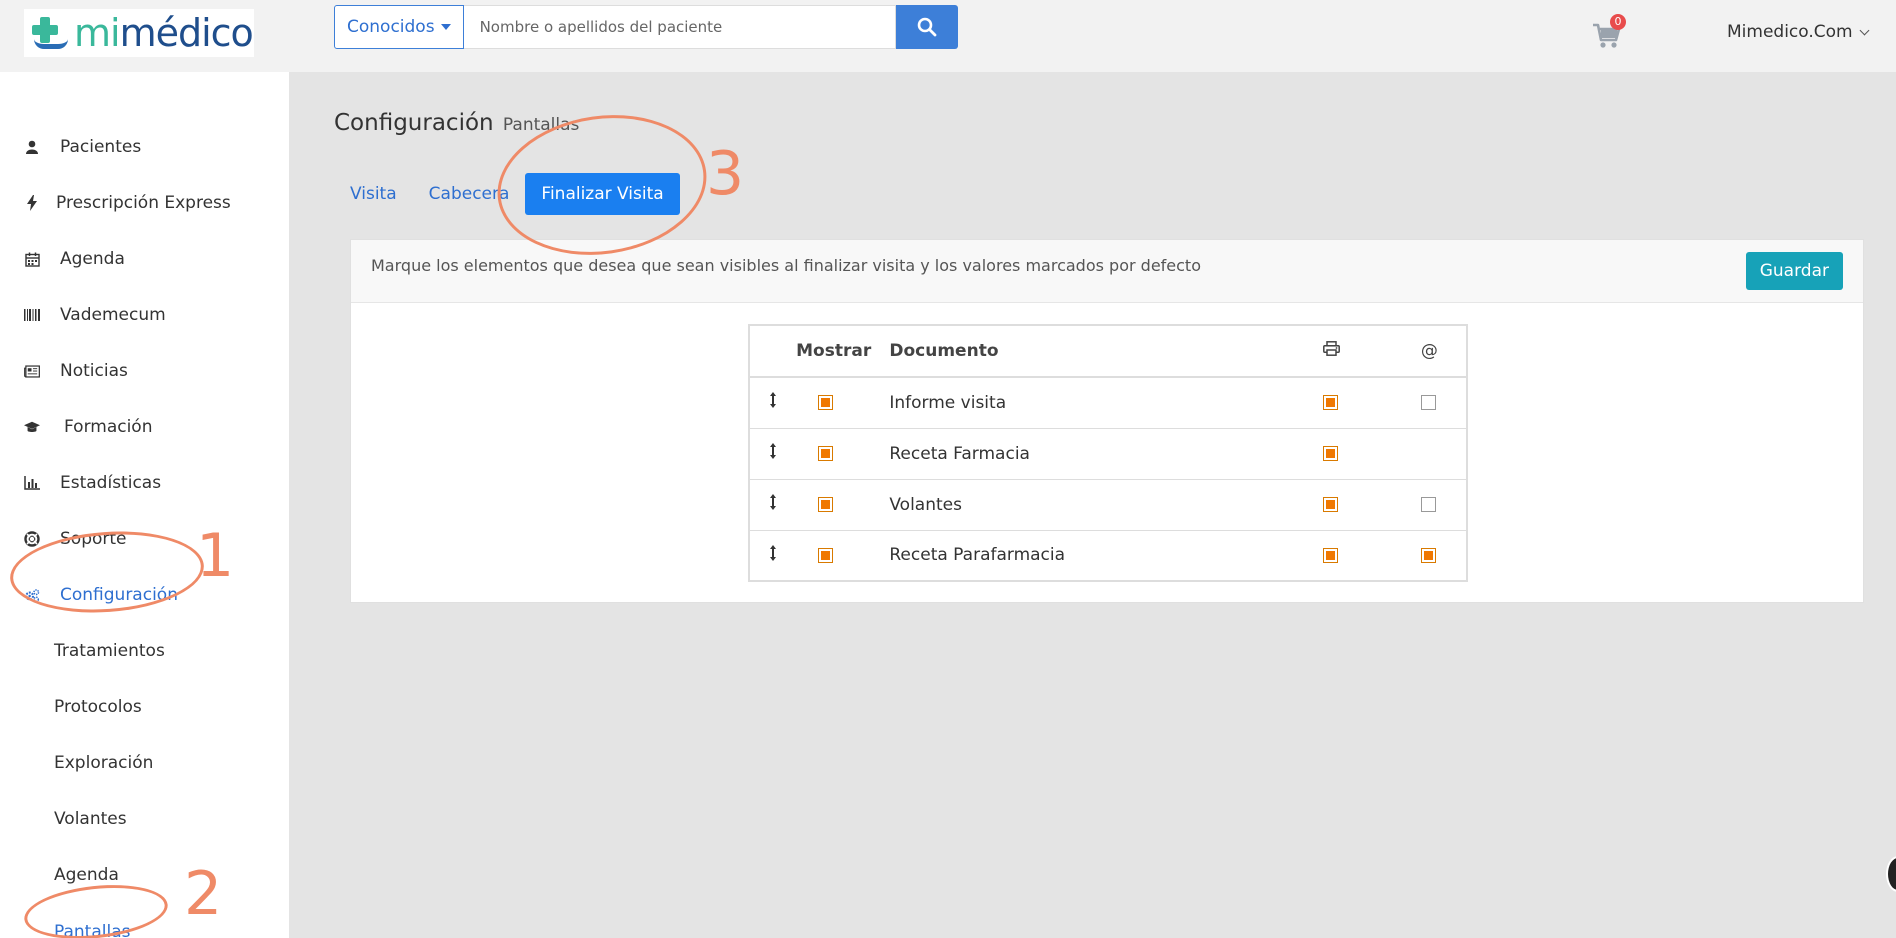  I want to click on tab-visita: Visita, so click(373, 194).